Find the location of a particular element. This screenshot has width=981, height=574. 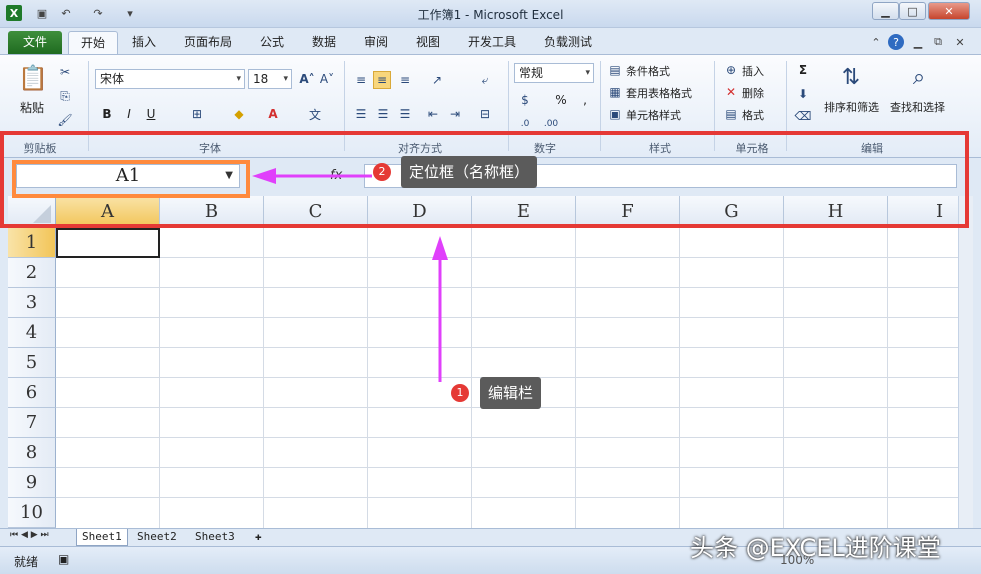

annotation-label-formula-bar: 编辑栏 is located at coordinates (511, 393).